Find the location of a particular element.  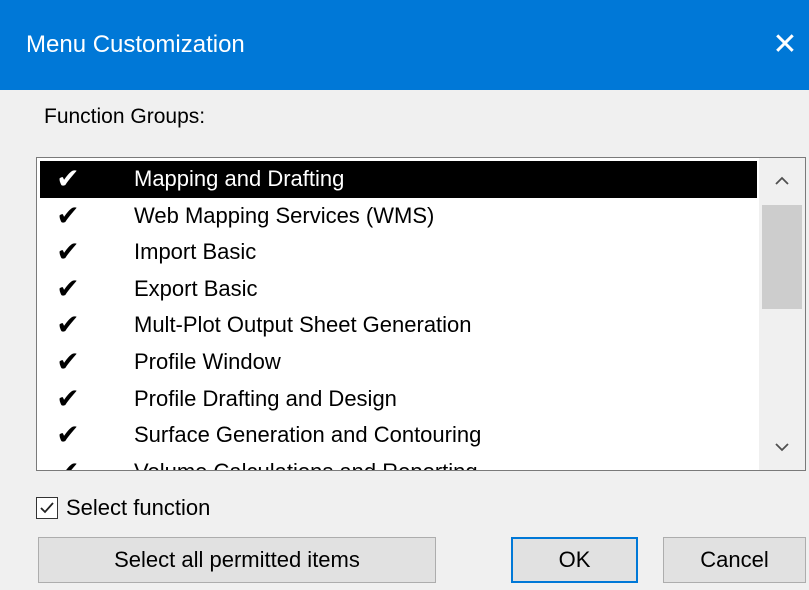

list-item-label: Mult-Plot Output Sheet Generation is located at coordinates (303, 325).